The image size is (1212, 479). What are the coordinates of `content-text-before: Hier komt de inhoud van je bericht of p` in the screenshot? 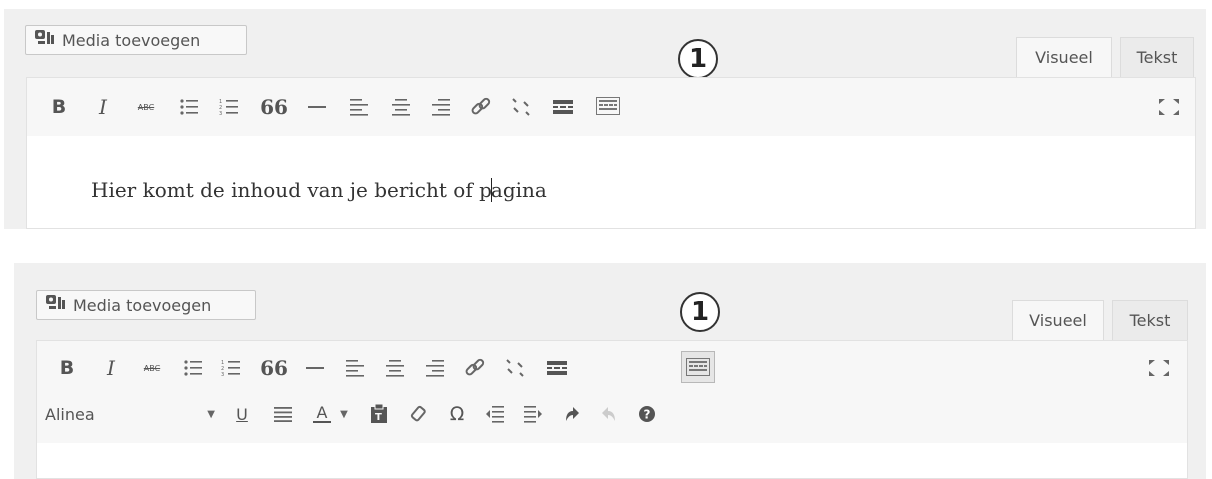 It's located at (291, 190).